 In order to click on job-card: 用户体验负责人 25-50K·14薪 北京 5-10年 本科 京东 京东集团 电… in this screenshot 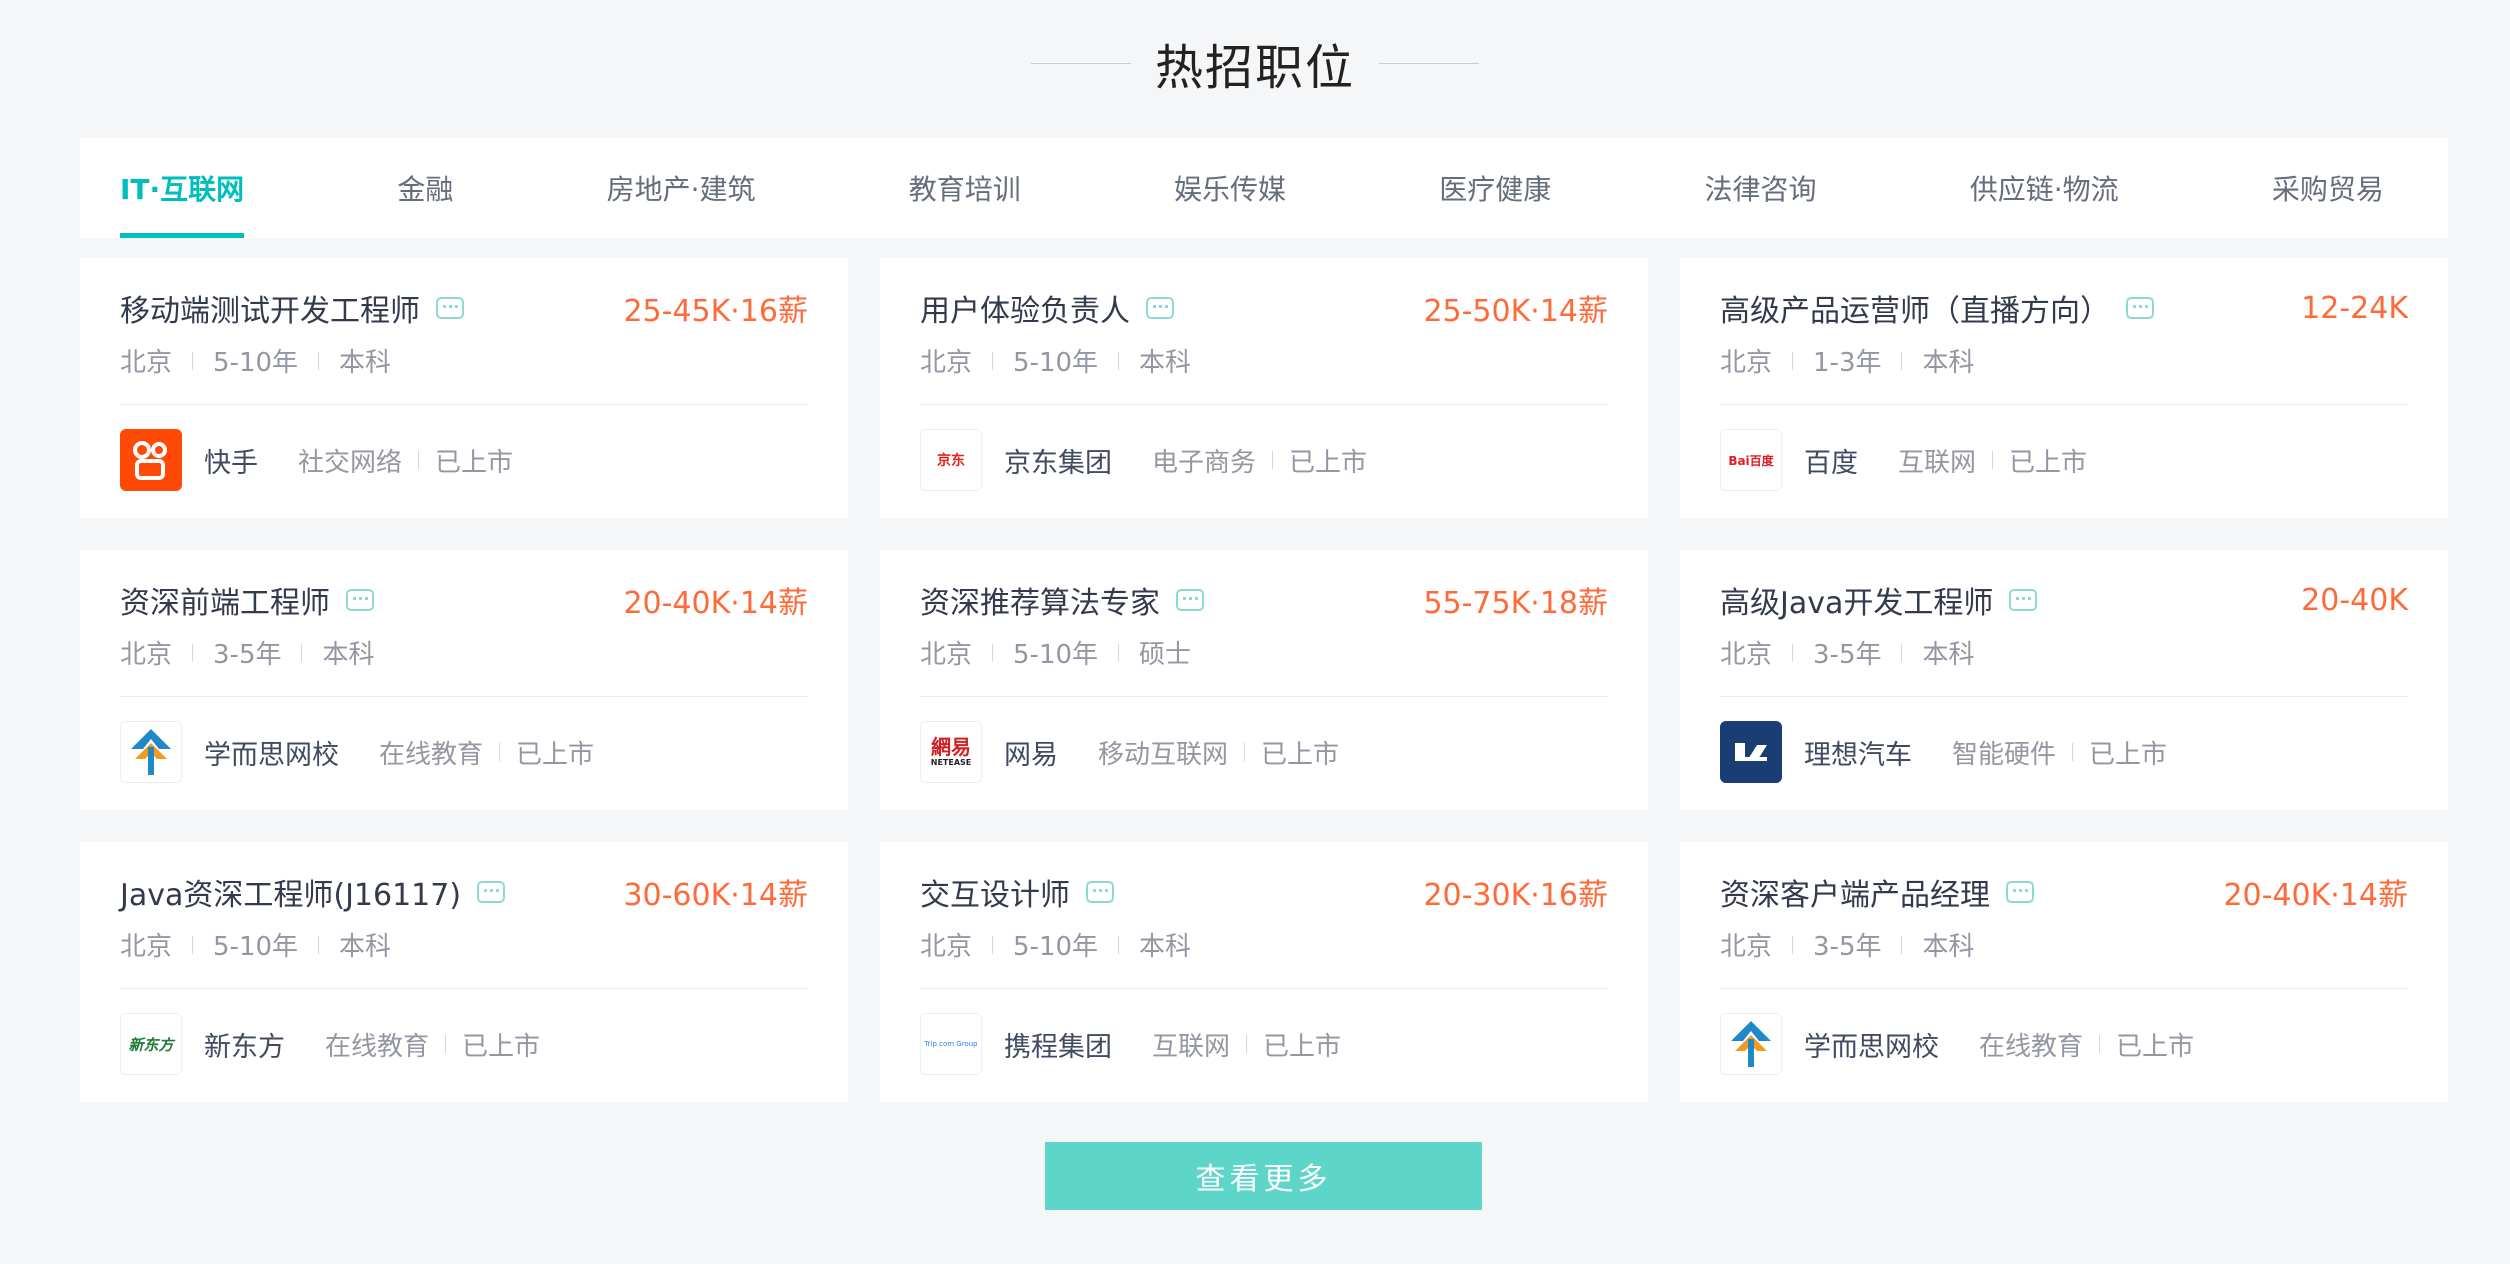, I will do `click(1264, 388)`.